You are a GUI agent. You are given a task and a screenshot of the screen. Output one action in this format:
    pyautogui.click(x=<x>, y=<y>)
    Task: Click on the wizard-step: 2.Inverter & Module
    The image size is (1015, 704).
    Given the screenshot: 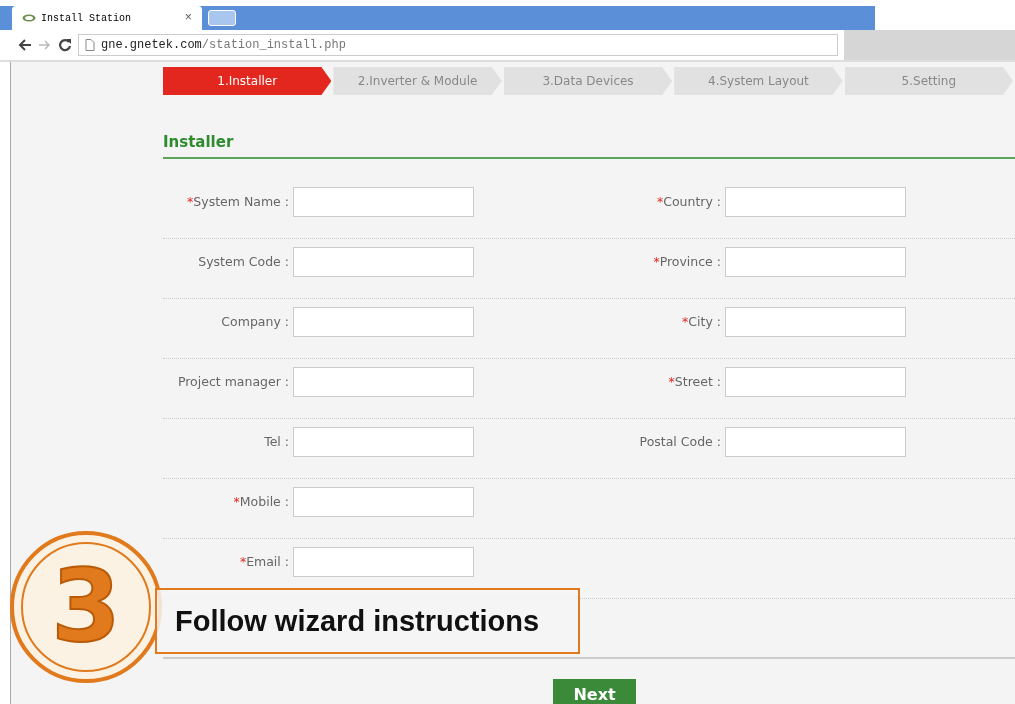 What is the action you would take?
    pyautogui.click(x=417, y=81)
    